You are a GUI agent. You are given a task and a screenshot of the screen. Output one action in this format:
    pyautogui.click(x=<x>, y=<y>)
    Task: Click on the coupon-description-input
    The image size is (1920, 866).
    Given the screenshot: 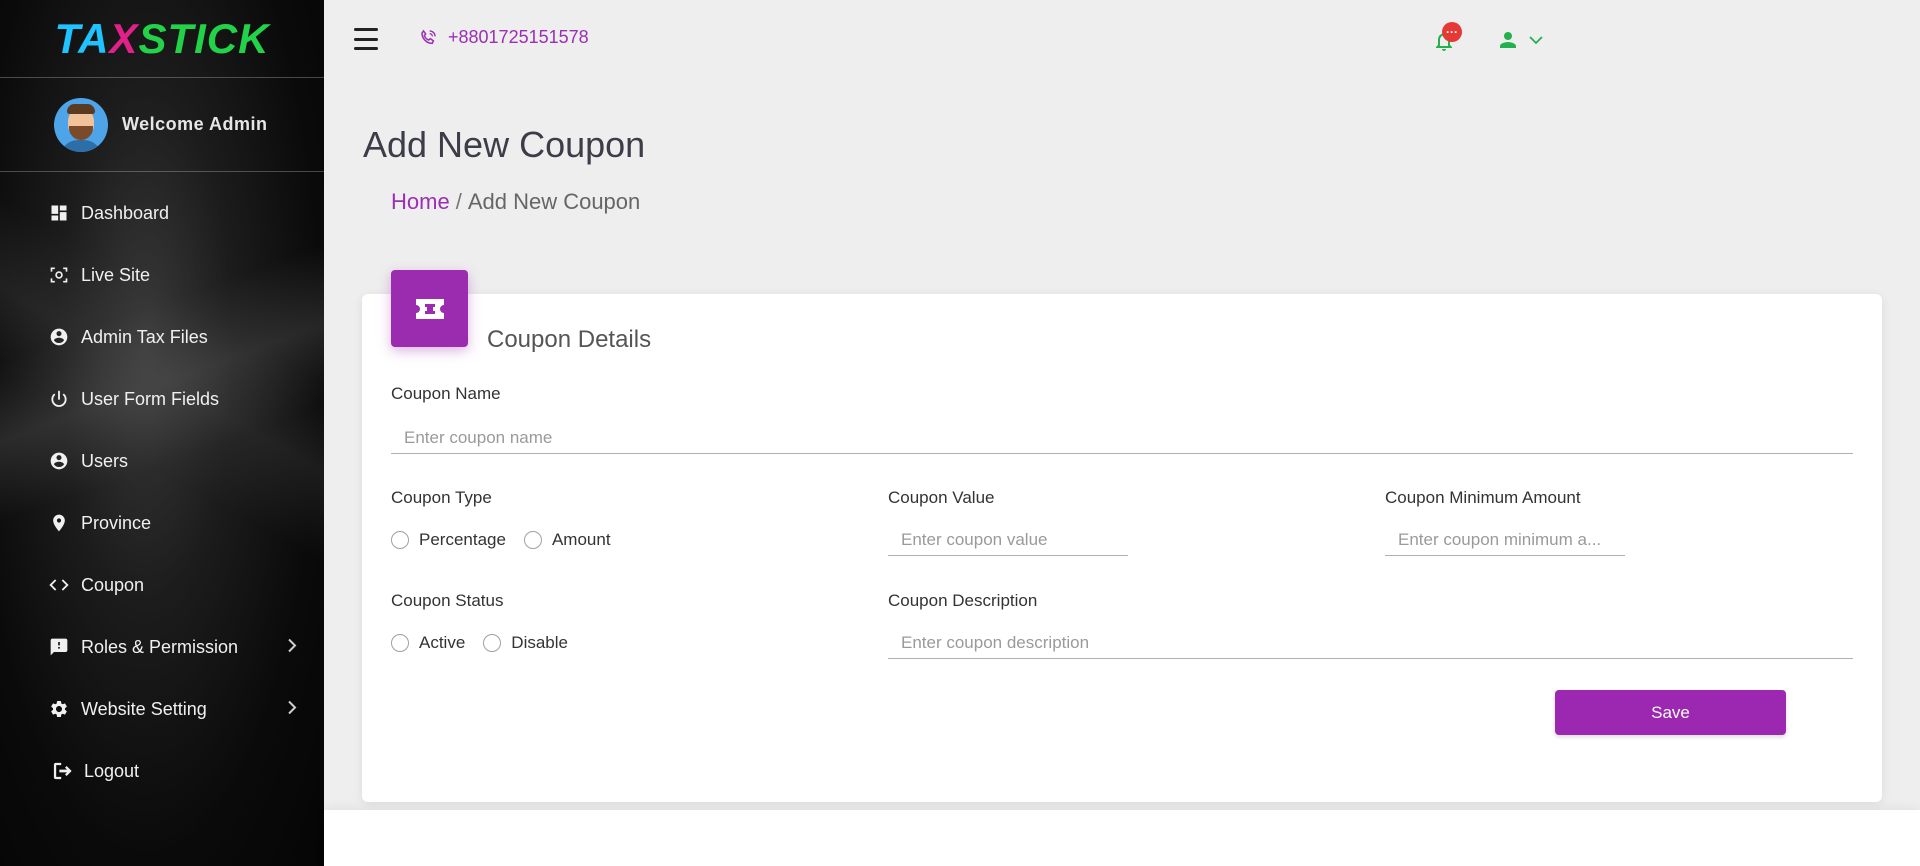 What is the action you would take?
    pyautogui.click(x=1370, y=643)
    